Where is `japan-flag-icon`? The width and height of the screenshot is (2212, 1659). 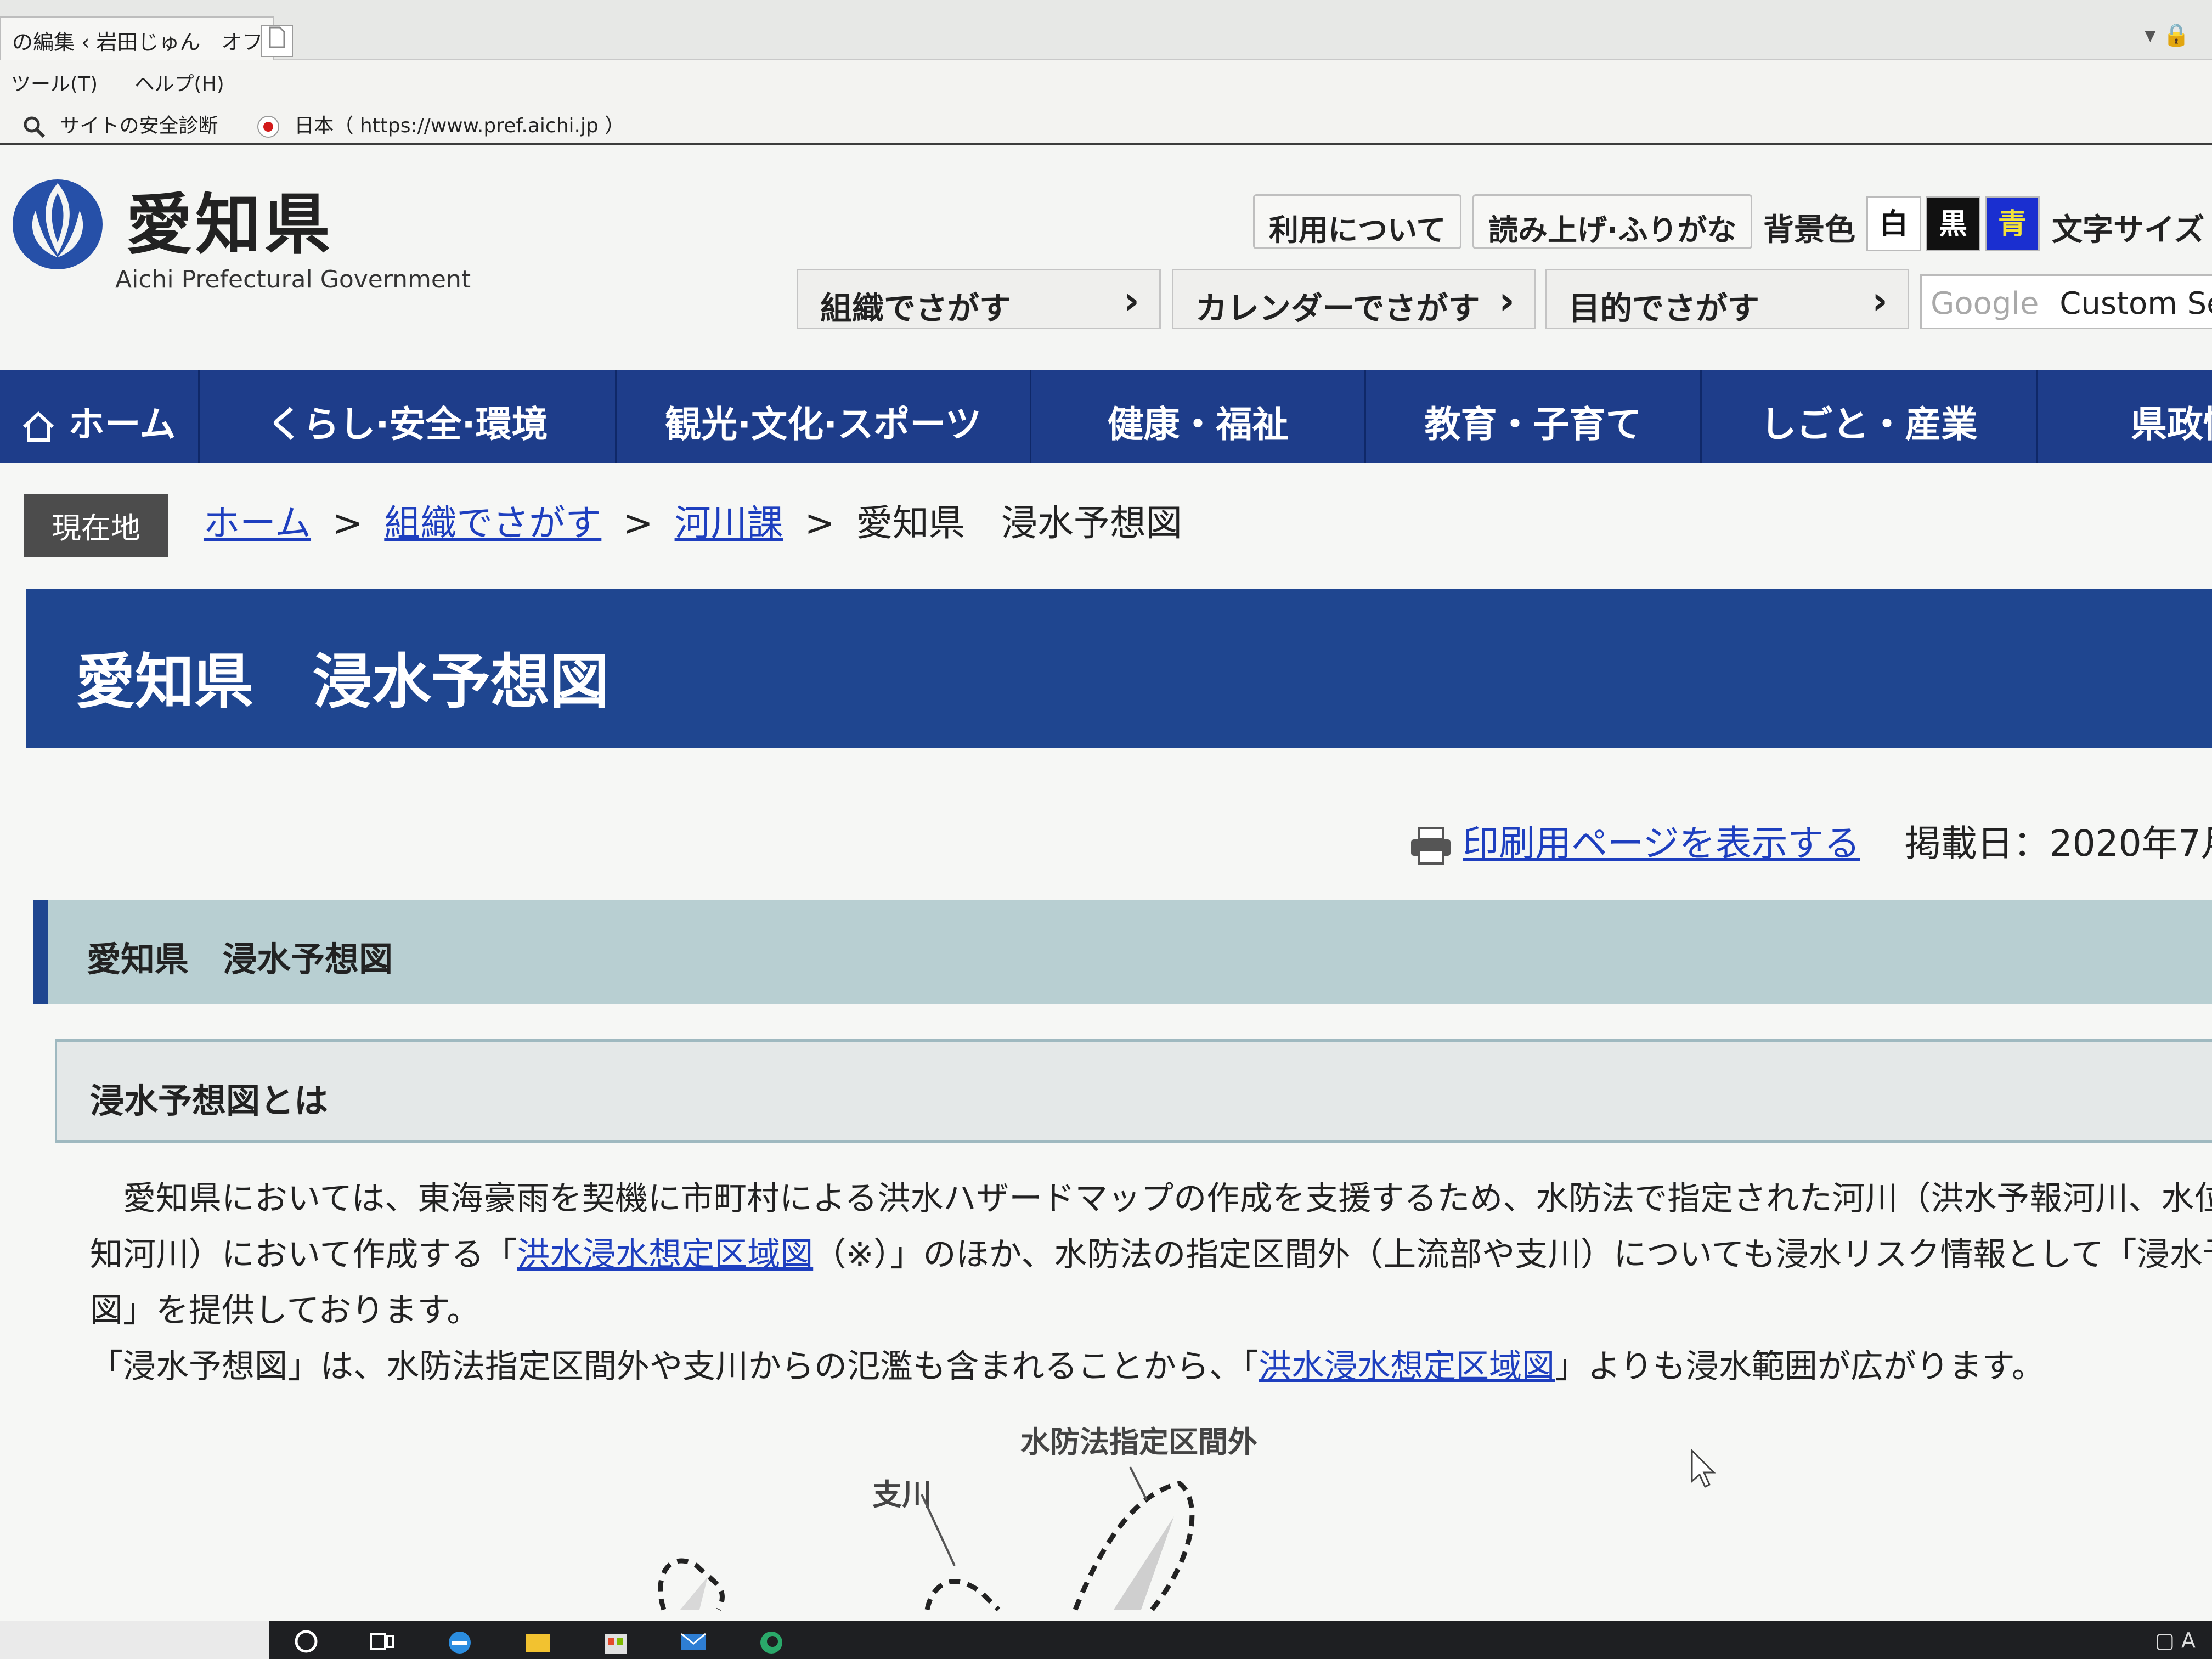
japan-flag-icon is located at coordinates (268, 127).